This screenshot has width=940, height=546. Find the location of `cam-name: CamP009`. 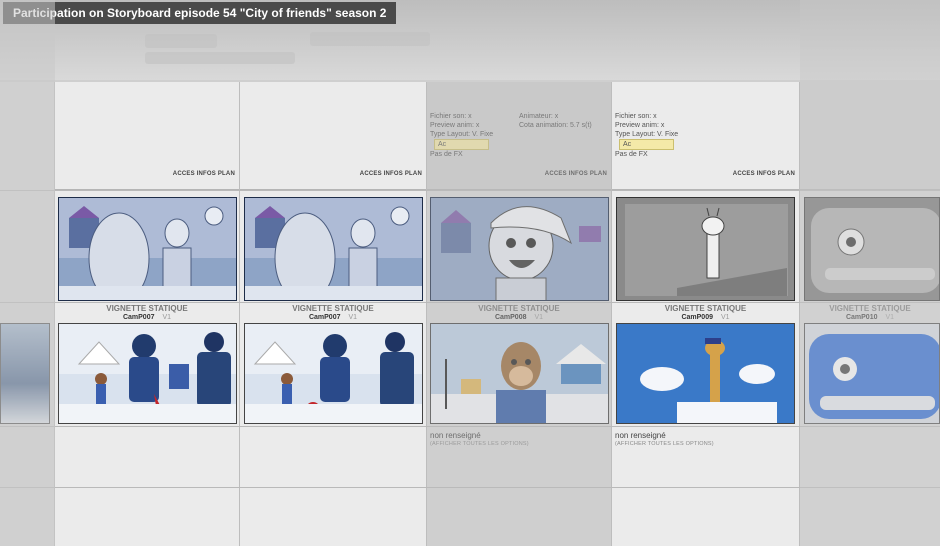

cam-name: CamP009 is located at coordinates (697, 317).